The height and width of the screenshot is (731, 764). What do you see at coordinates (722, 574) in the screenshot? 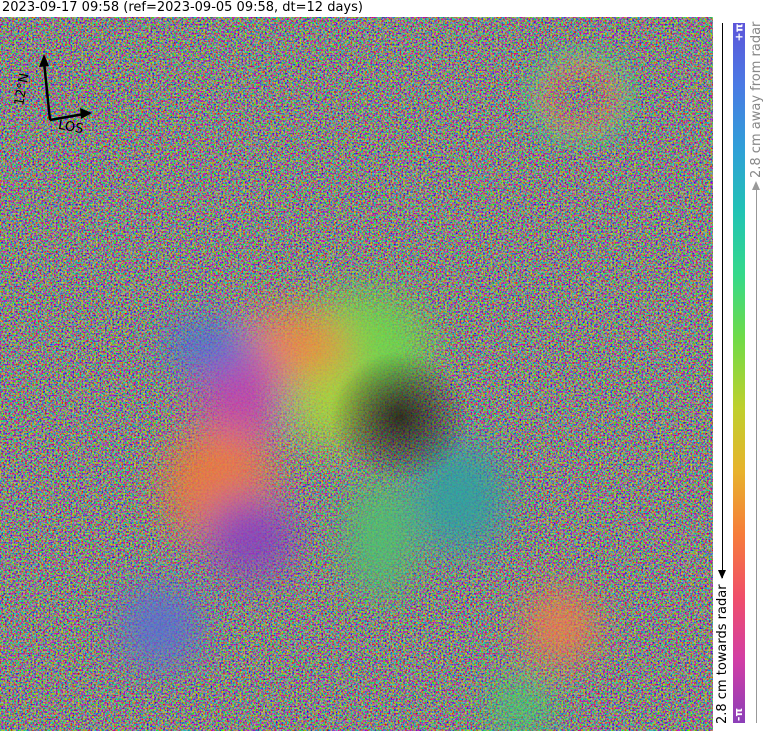
I see `arrow-down-icon` at bounding box center [722, 574].